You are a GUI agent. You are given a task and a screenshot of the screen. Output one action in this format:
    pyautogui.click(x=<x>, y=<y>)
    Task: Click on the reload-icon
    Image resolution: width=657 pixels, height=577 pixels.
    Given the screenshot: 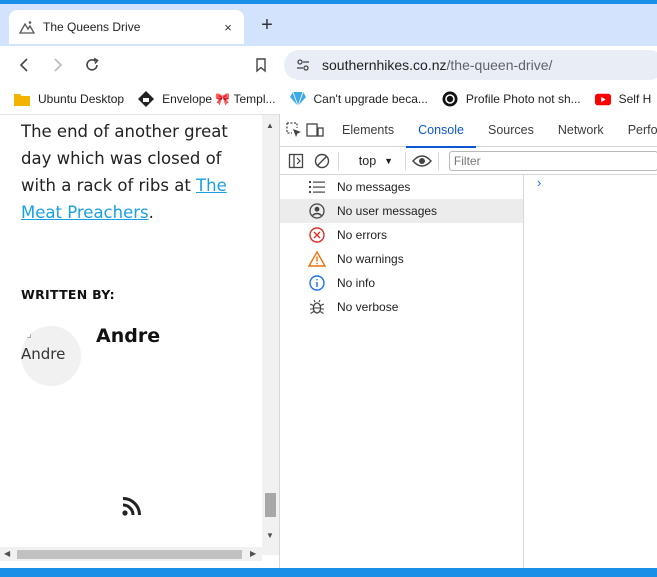 What is the action you would take?
    pyautogui.click(x=92, y=65)
    